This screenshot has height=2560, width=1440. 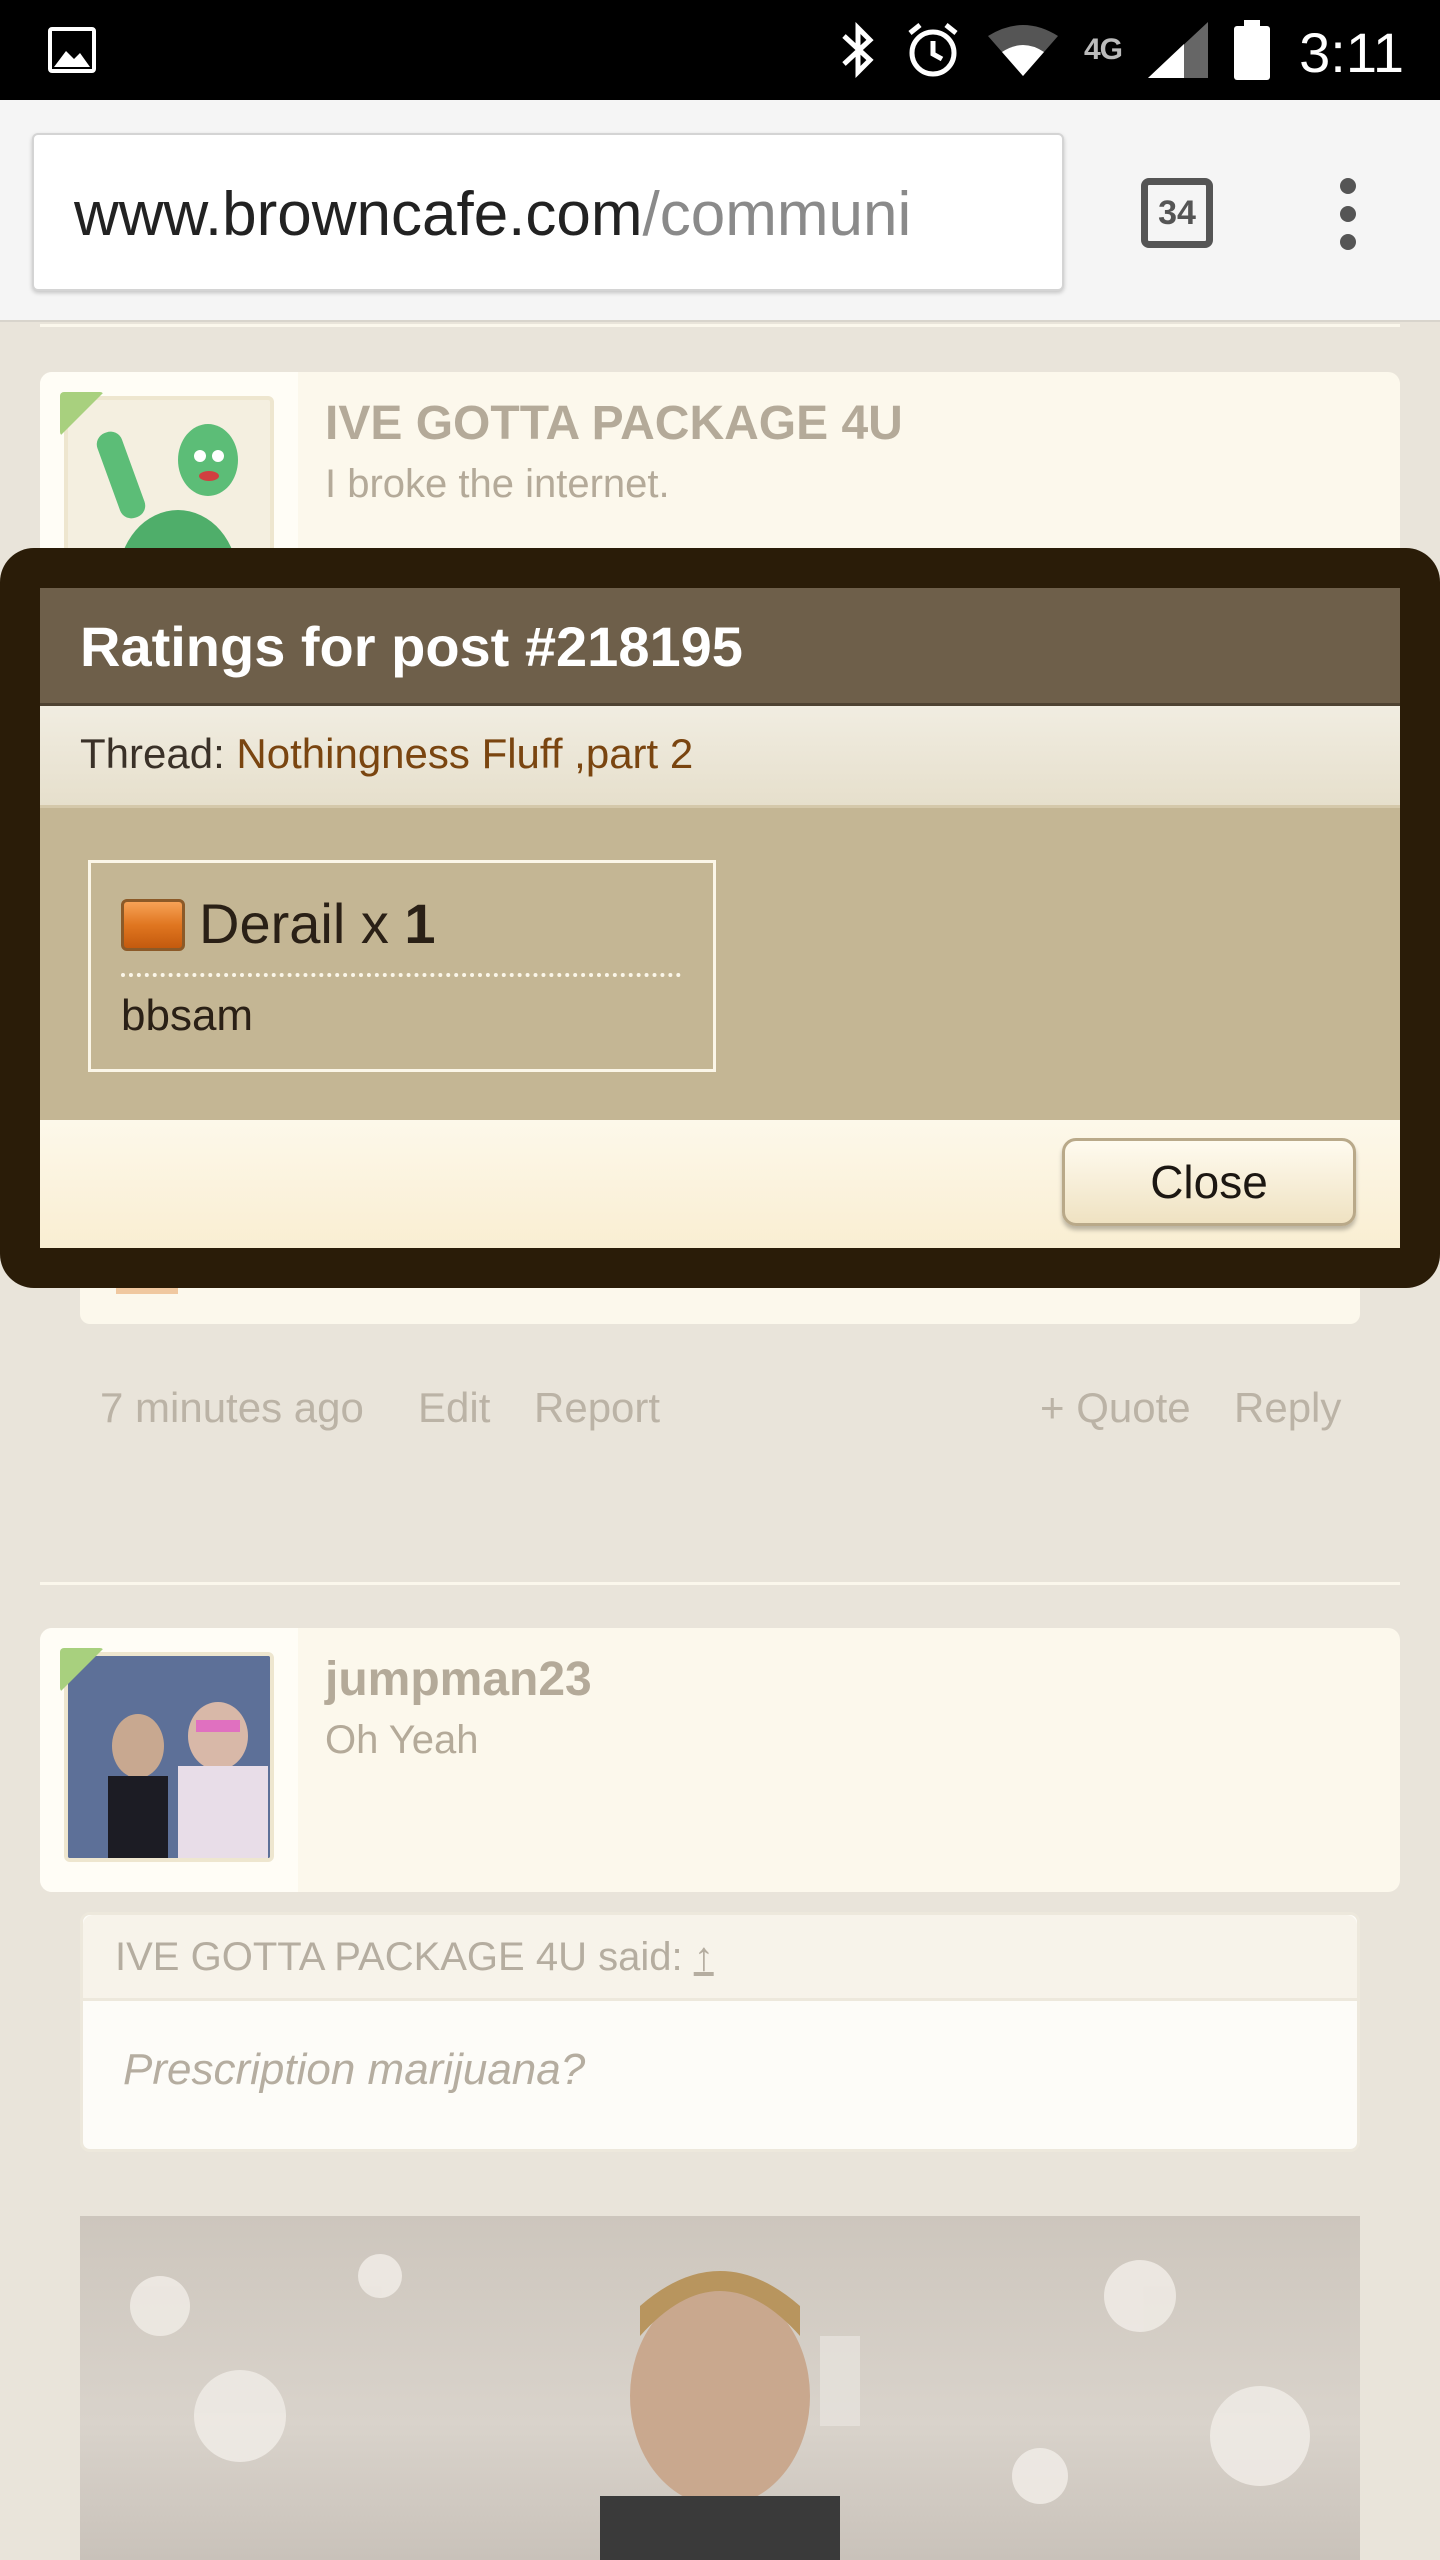 What do you see at coordinates (1022, 50) in the screenshot?
I see `wifi-icon` at bounding box center [1022, 50].